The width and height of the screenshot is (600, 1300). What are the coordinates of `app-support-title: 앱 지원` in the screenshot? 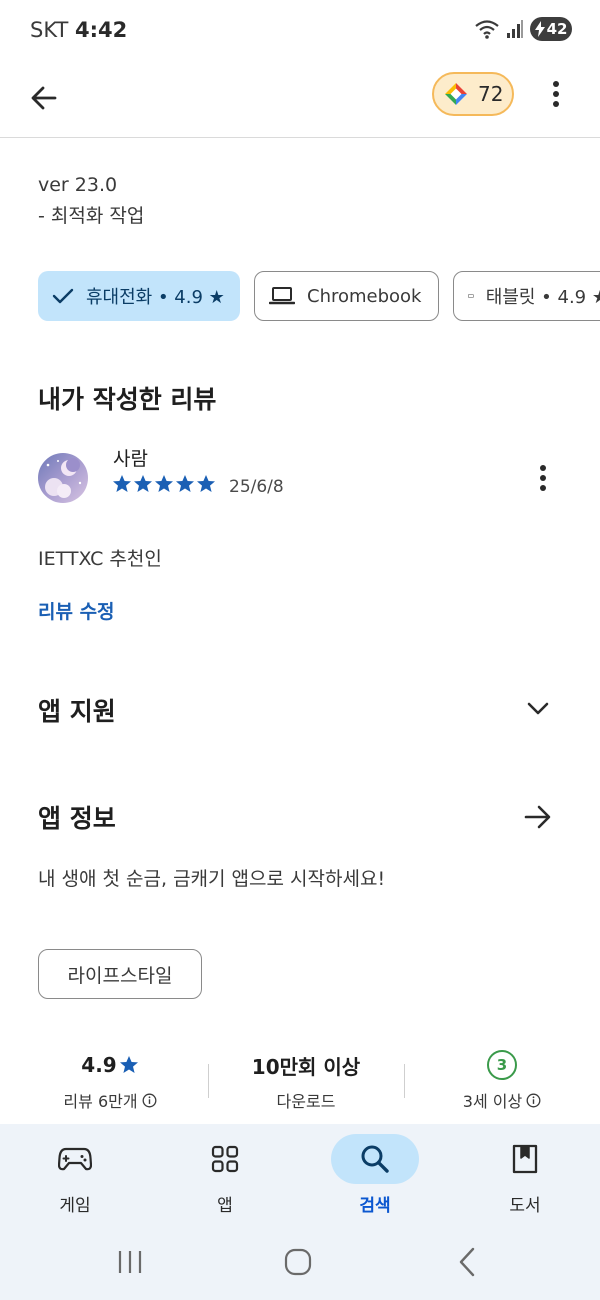 It's located at (77, 710).